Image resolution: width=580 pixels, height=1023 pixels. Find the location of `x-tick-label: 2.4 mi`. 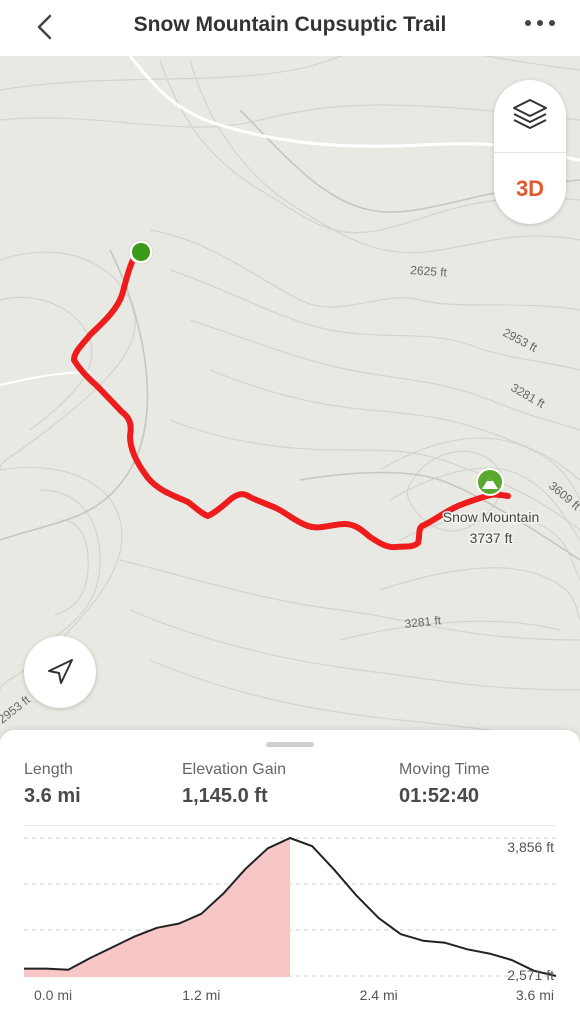

x-tick-label: 2.4 mi is located at coordinates (379, 995).